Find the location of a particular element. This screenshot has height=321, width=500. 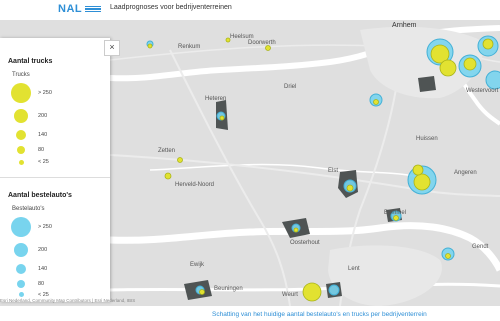

truck-marker-driel is located at coordinates (376, 102).